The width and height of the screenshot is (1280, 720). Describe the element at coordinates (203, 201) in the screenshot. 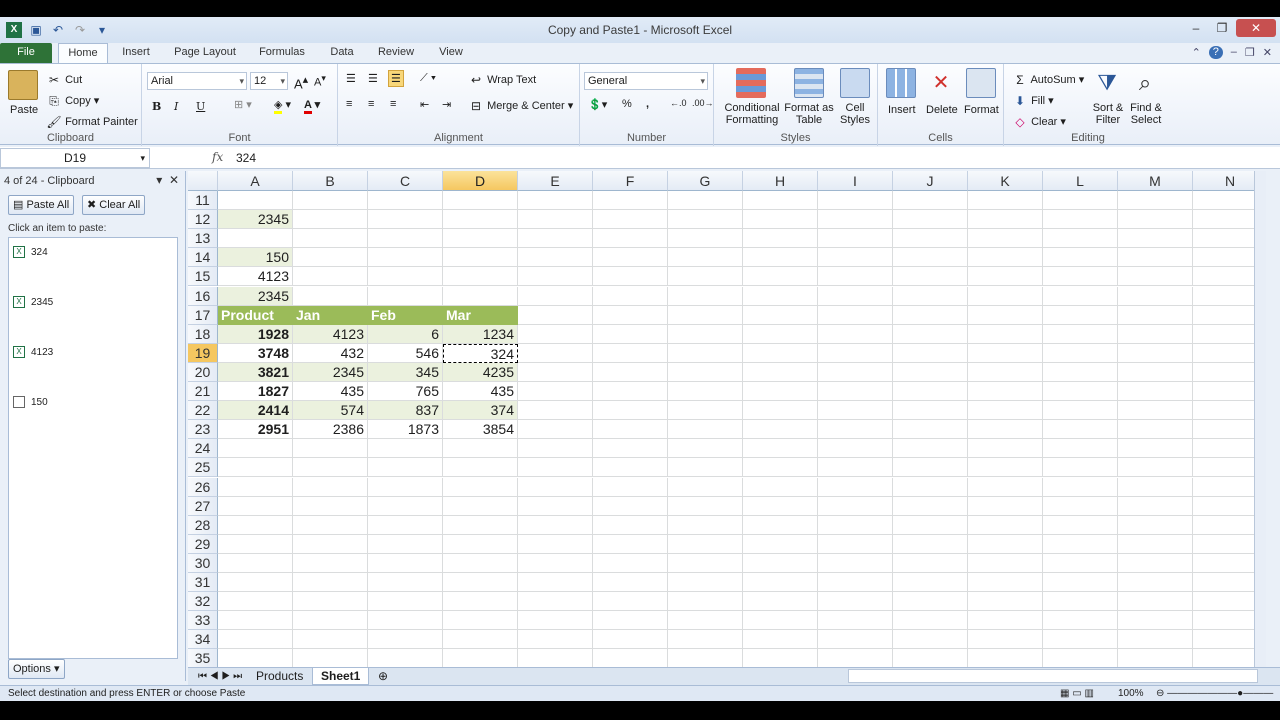

I see `row-header-11: 11` at that location.